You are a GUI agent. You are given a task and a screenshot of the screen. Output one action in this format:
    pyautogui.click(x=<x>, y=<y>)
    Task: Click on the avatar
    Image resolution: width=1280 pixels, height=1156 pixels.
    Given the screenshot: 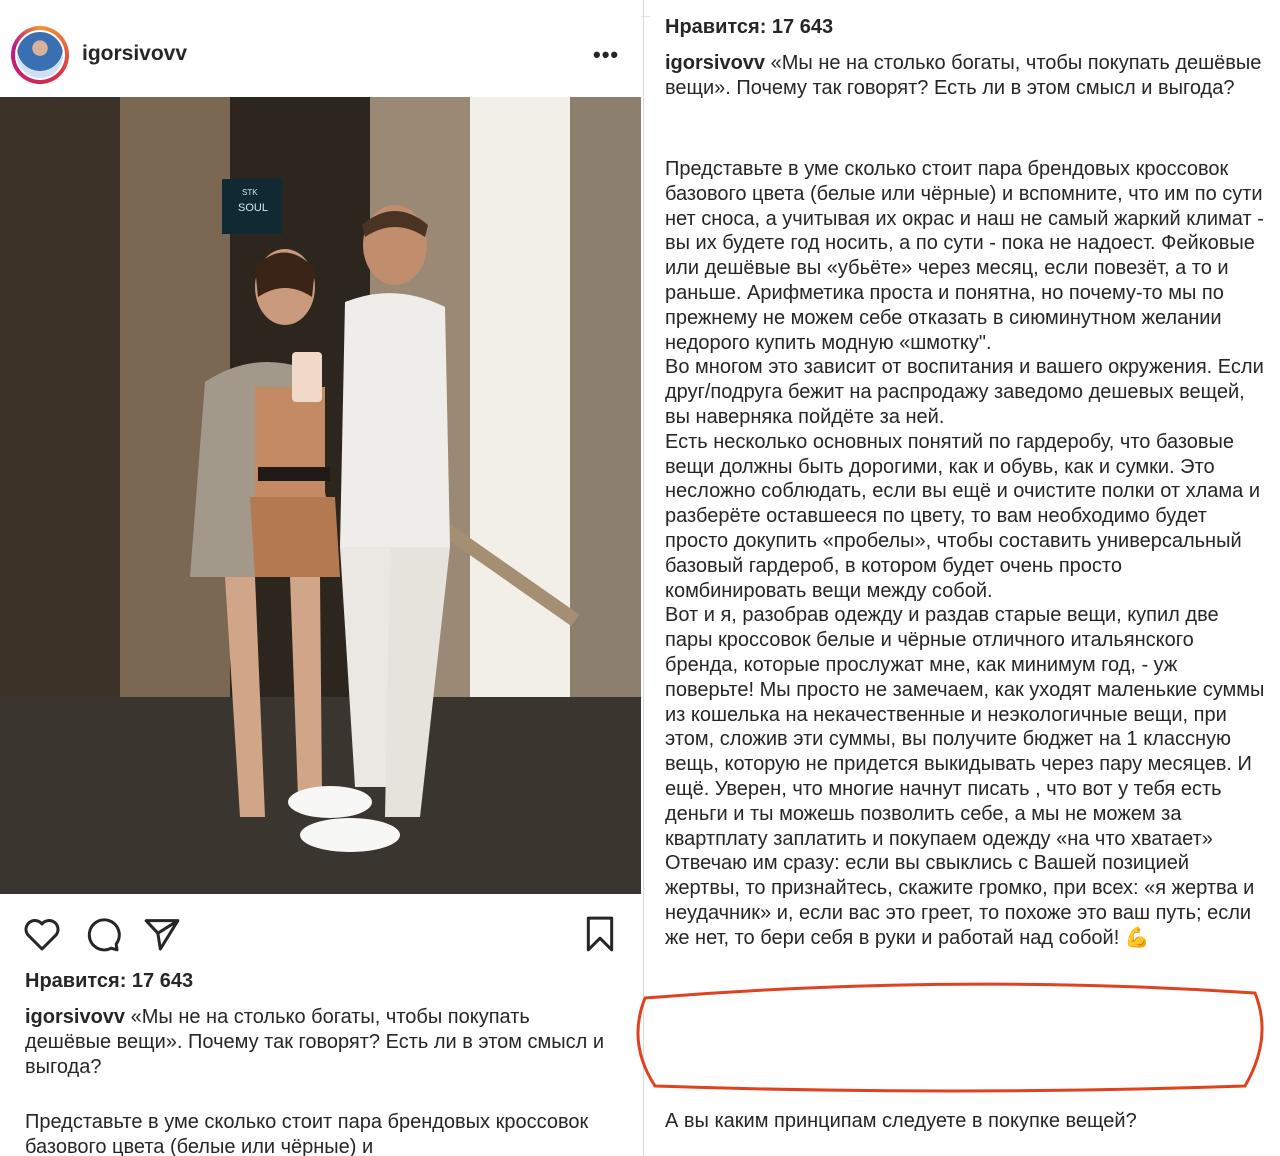 What is the action you would take?
    pyautogui.click(x=40, y=55)
    